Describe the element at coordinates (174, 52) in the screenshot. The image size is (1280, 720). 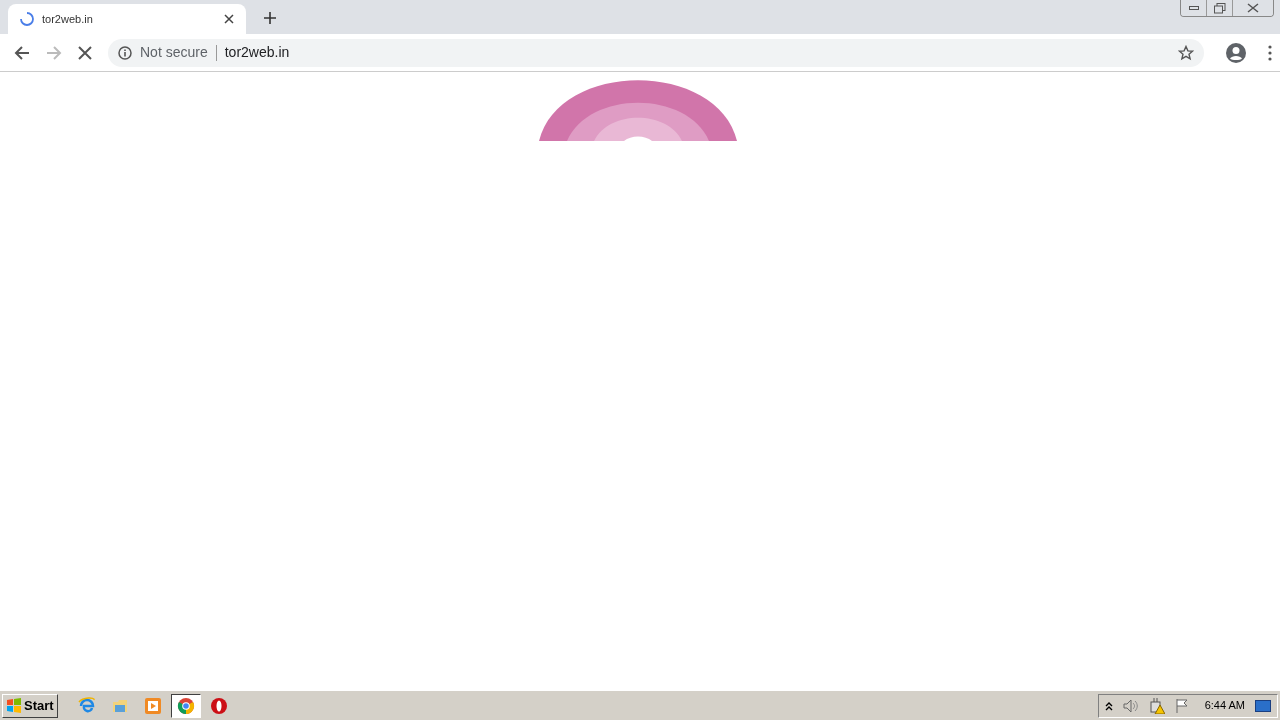
I see `security-label: Not secure` at that location.